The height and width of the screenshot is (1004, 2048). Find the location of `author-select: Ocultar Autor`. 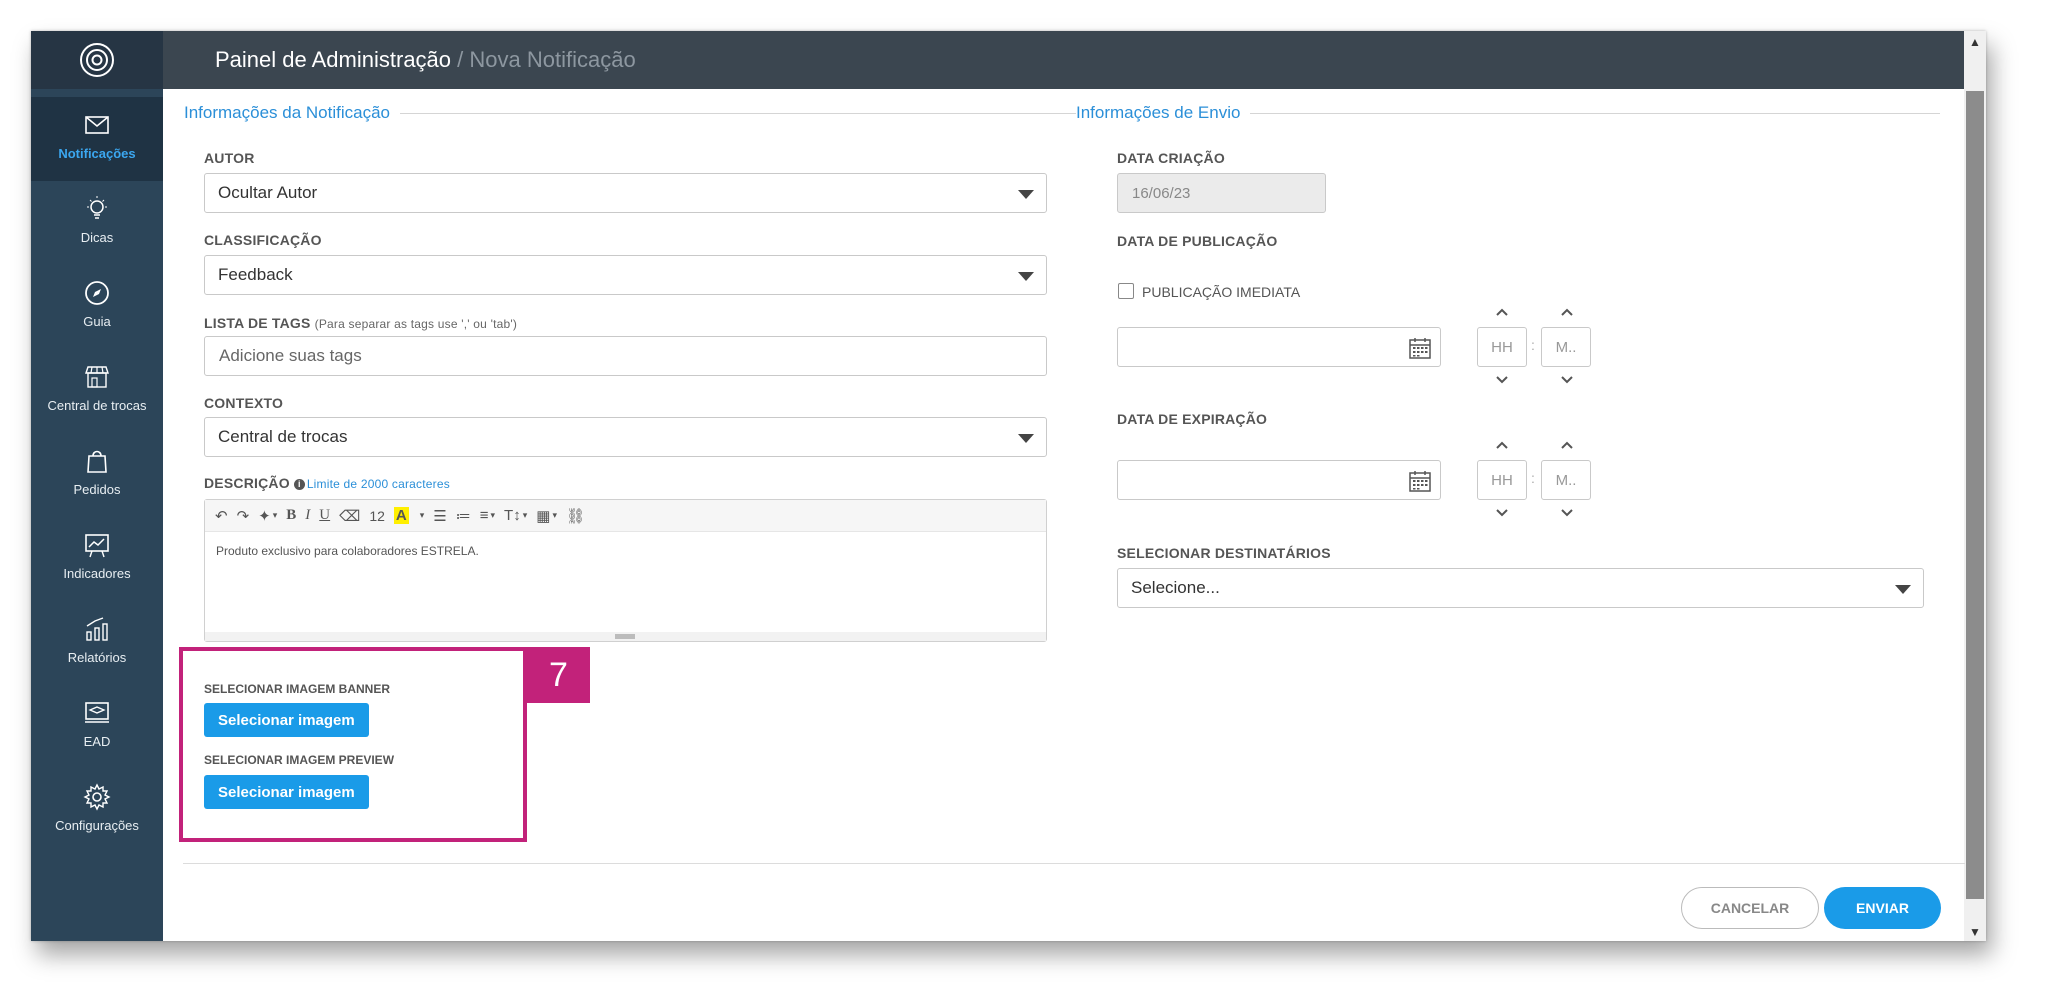

author-select: Ocultar Autor is located at coordinates (625, 193).